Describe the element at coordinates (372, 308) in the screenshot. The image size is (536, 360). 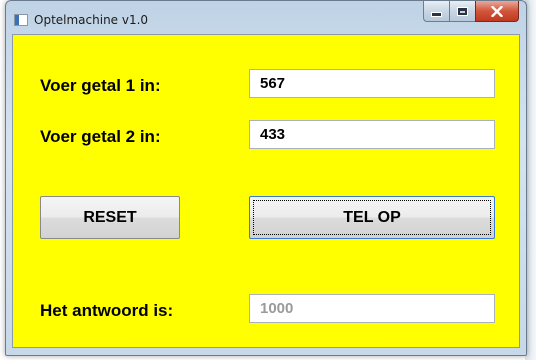
I see `answer-field: 1000` at that location.